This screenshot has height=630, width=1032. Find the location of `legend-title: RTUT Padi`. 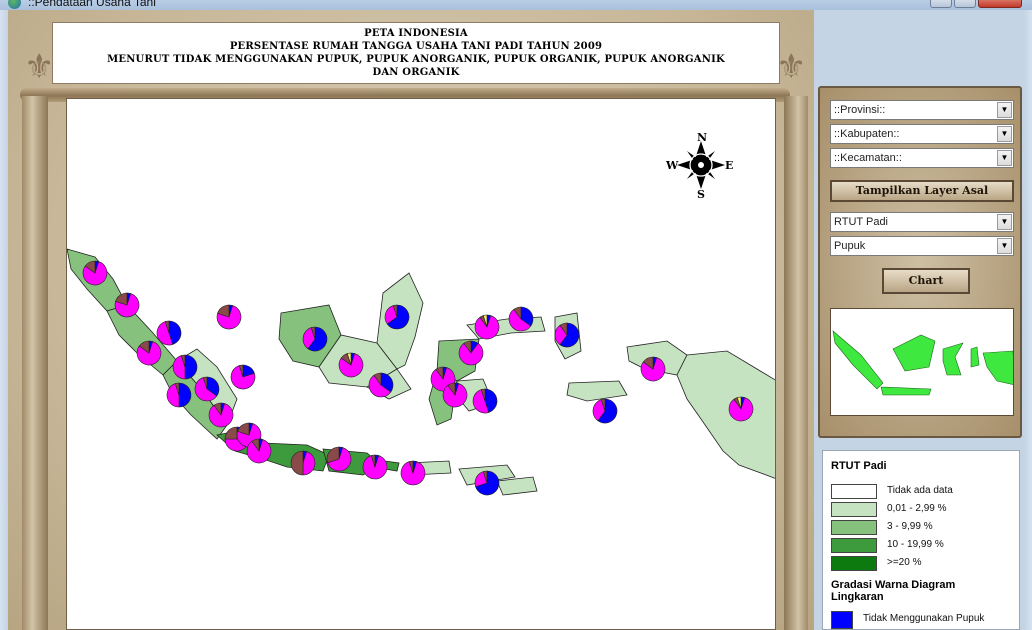

legend-title: RTUT Padi is located at coordinates (859, 466).